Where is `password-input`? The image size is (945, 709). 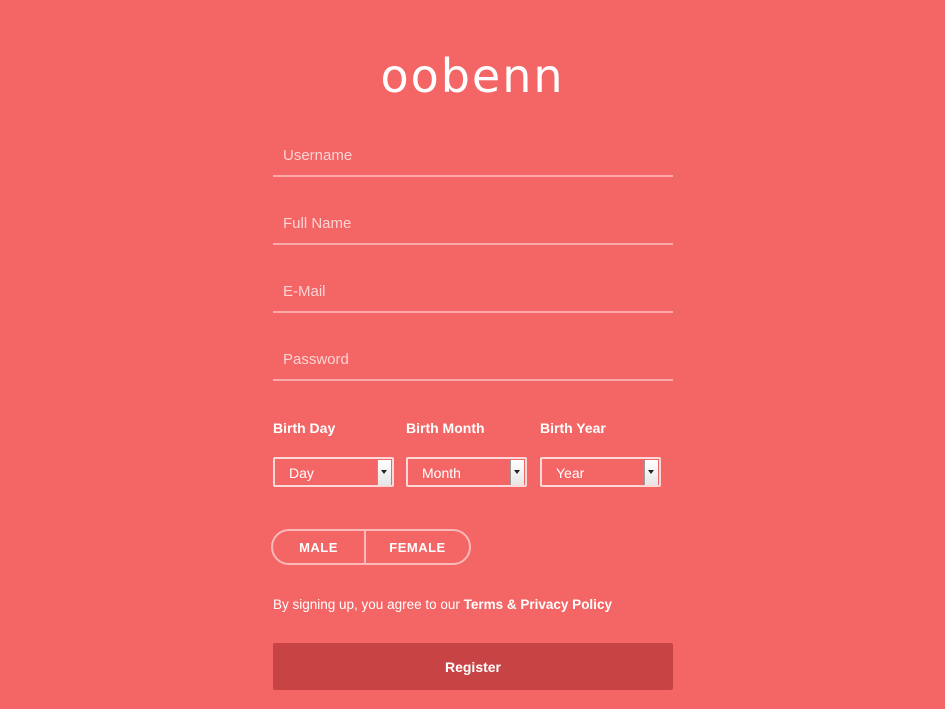 password-input is located at coordinates (473, 359).